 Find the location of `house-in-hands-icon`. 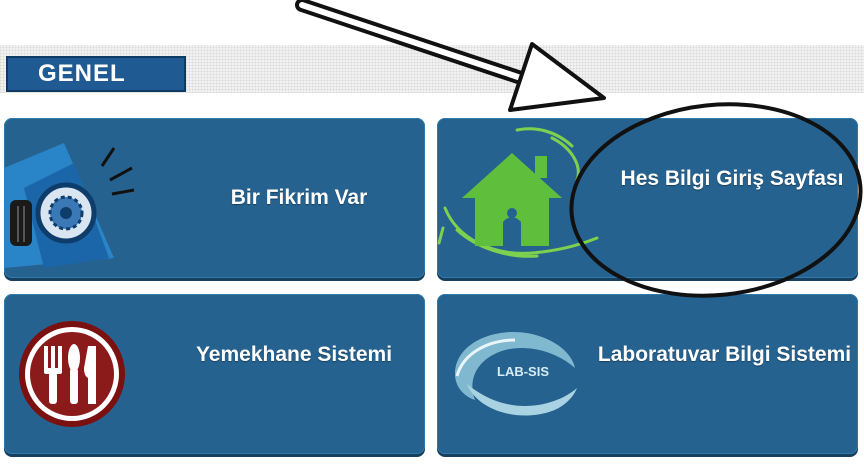

house-in-hands-icon is located at coordinates (518, 192).